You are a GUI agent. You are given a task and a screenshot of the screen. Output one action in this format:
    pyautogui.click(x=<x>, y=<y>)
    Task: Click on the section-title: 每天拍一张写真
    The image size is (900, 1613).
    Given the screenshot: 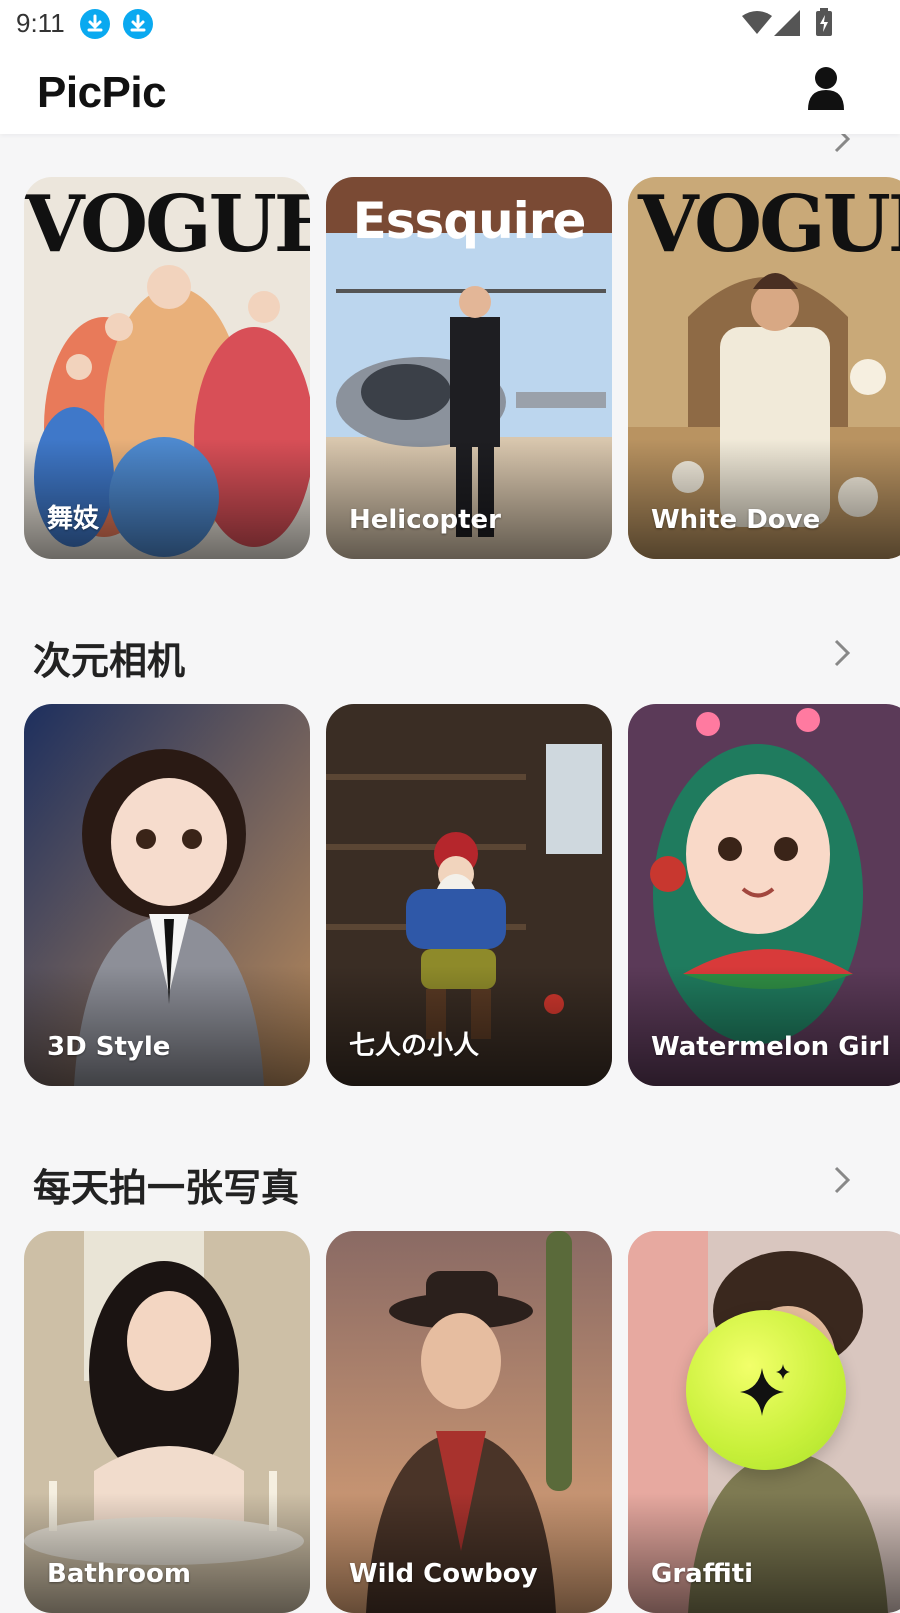 What is the action you would take?
    pyautogui.click(x=166, y=1188)
    